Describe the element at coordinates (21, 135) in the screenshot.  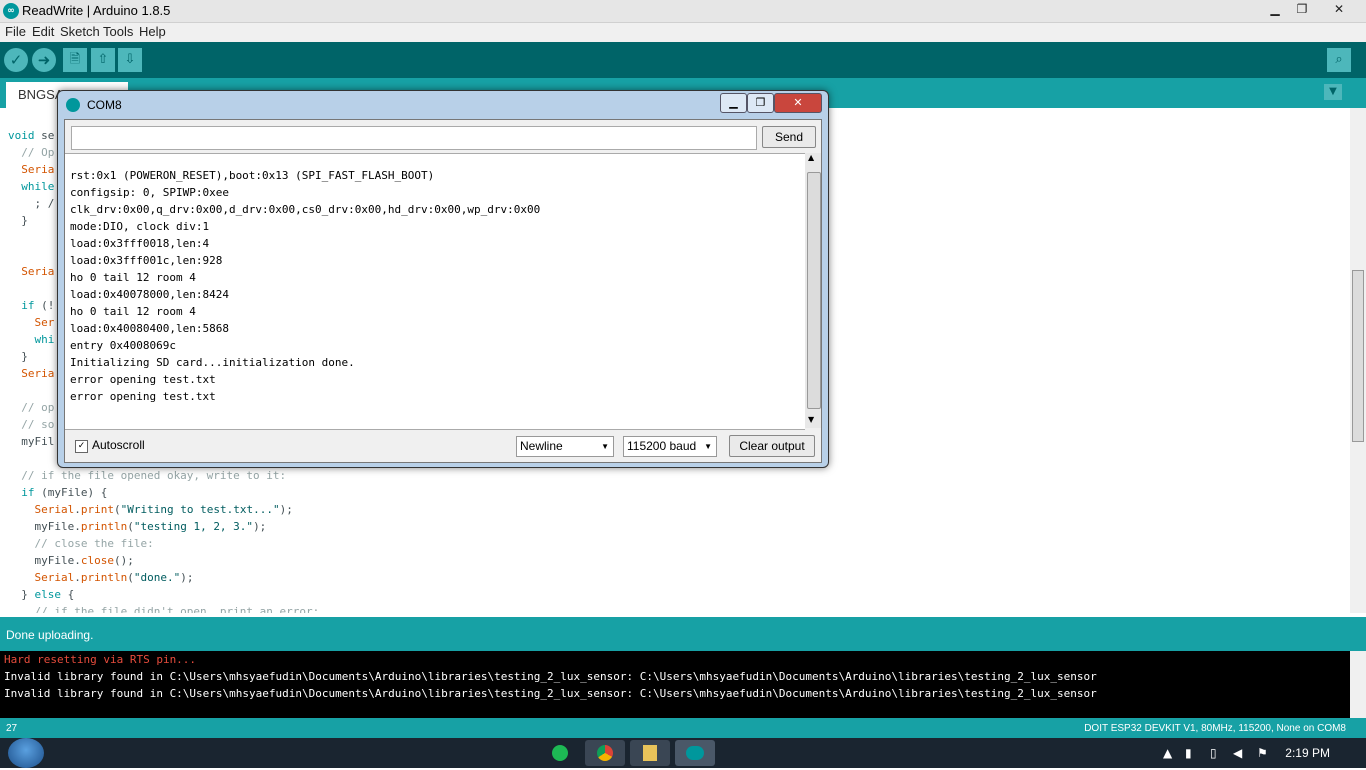
I see `code-token: void` at that location.